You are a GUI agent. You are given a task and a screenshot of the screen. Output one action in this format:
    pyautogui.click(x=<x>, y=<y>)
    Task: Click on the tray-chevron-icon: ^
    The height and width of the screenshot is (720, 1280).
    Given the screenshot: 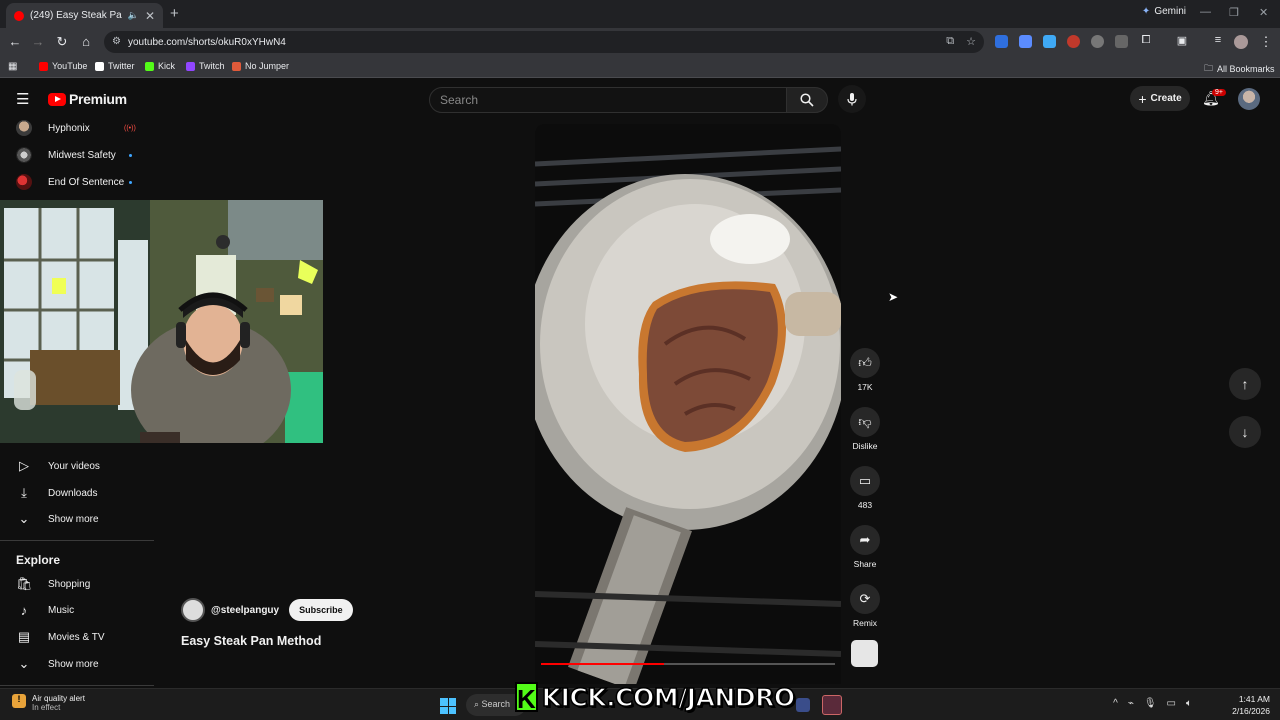 What is the action you would take?
    pyautogui.click(x=1115, y=703)
    